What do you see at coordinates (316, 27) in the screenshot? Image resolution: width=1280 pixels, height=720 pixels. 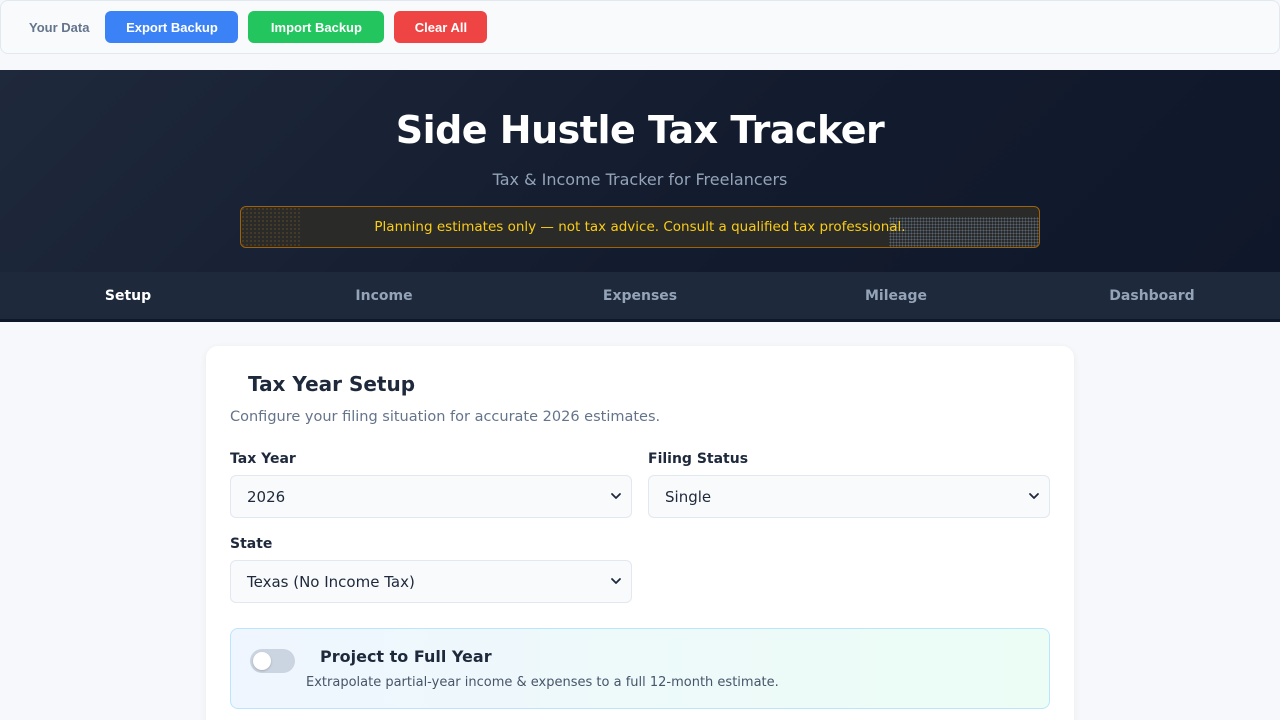 I see `import-backup-button: Import Backup` at bounding box center [316, 27].